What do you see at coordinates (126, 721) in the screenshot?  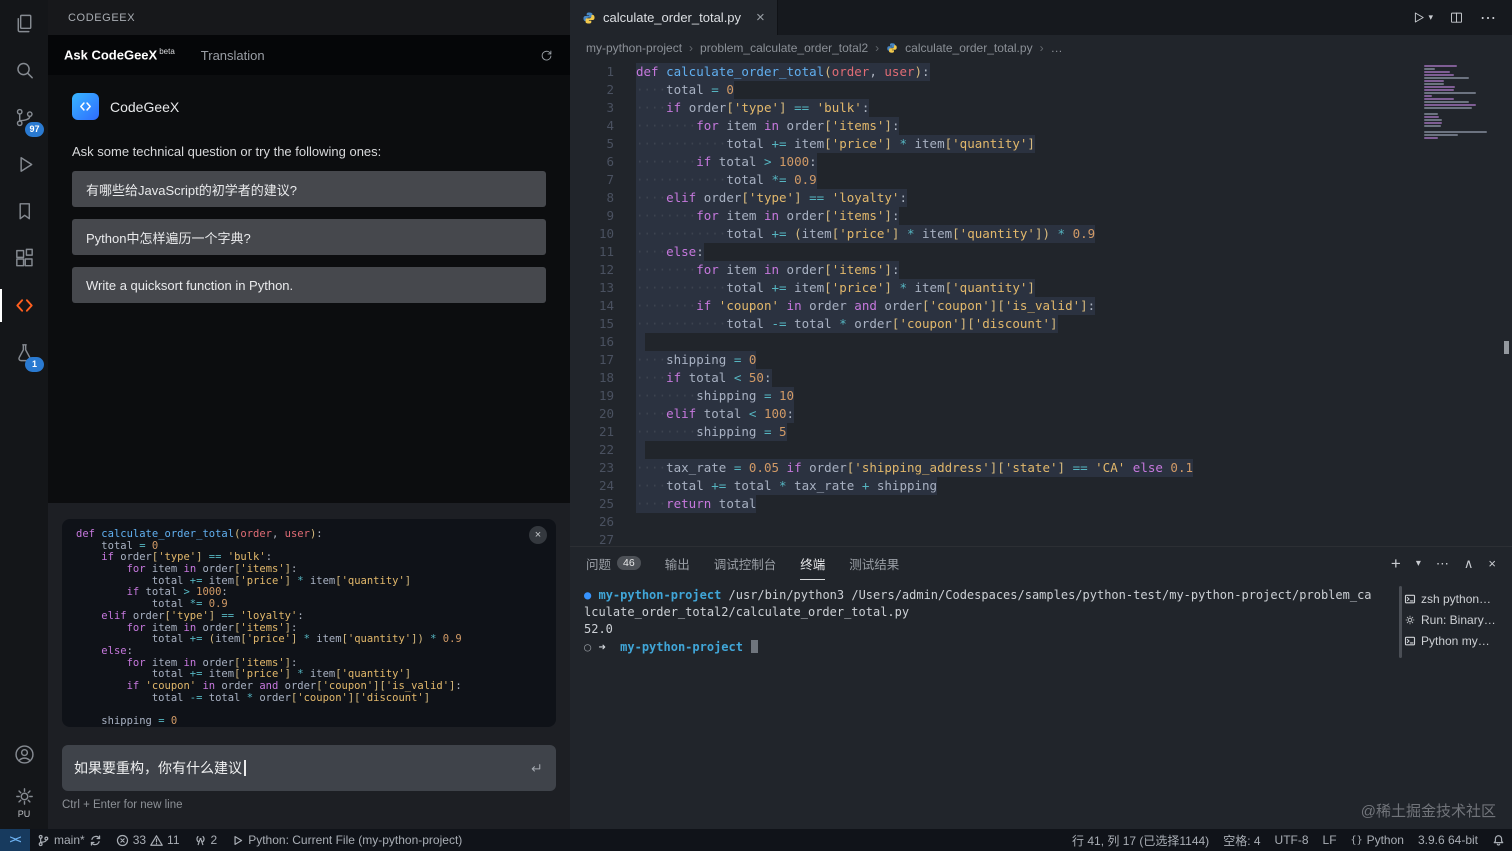 I see `code-token: shipping` at bounding box center [126, 721].